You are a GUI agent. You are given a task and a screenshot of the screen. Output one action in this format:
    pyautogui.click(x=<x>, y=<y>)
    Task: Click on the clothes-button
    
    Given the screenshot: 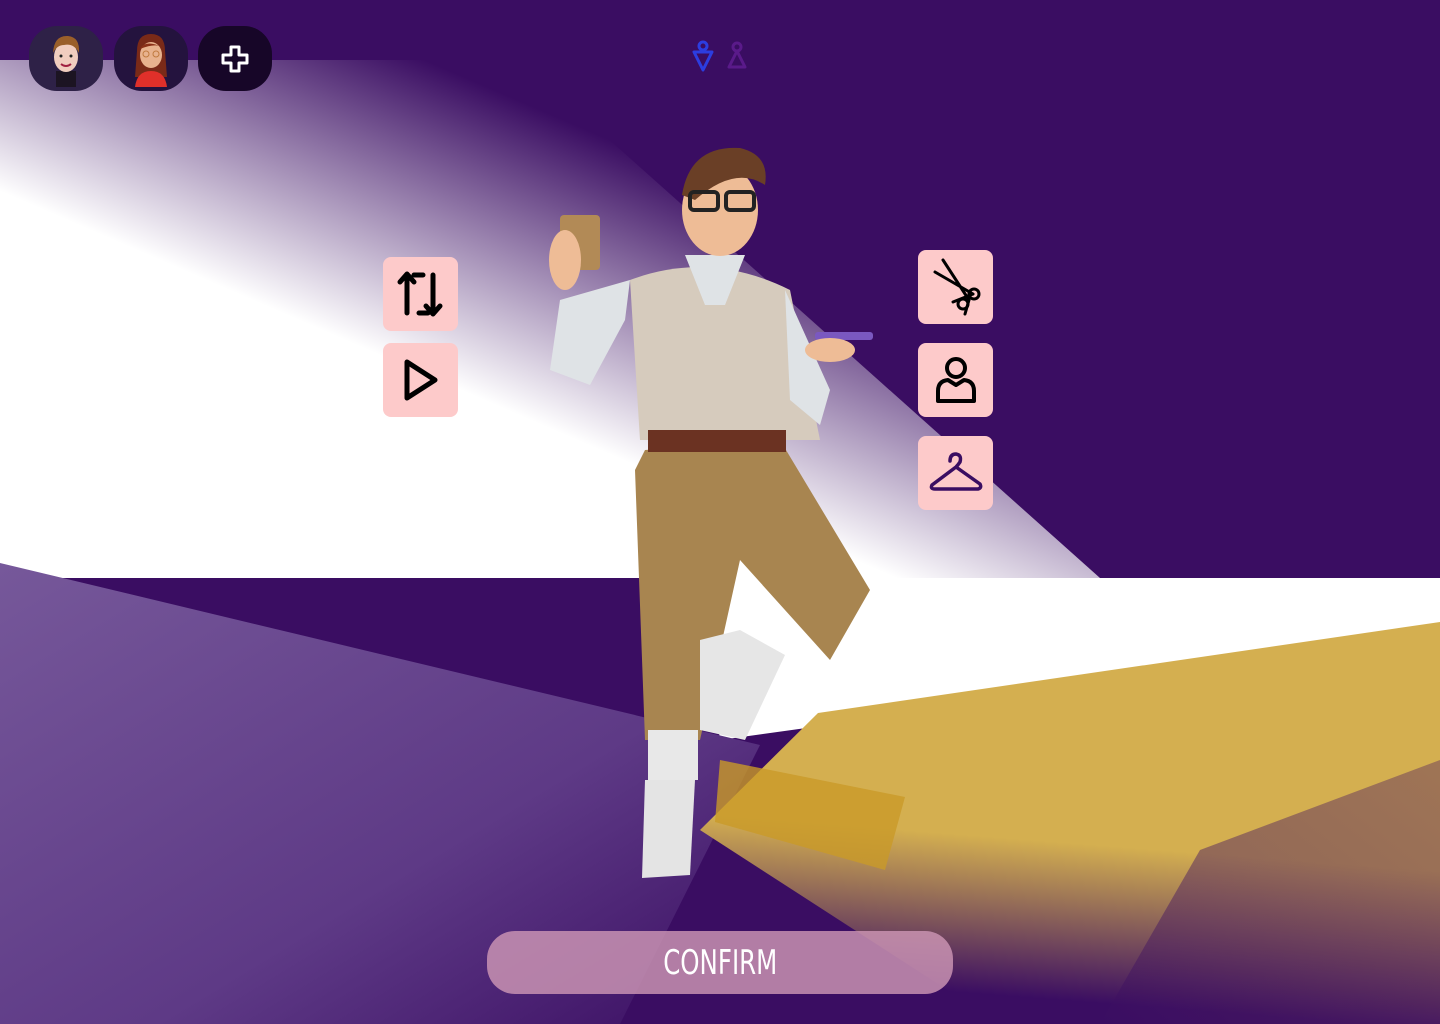 What is the action you would take?
    pyautogui.click(x=955, y=473)
    